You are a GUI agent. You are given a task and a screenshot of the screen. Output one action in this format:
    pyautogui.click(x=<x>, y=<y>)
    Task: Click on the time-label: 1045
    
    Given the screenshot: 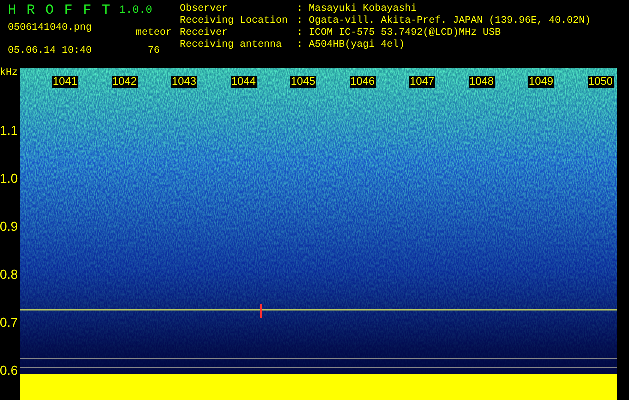 What is the action you would take?
    pyautogui.click(x=303, y=82)
    